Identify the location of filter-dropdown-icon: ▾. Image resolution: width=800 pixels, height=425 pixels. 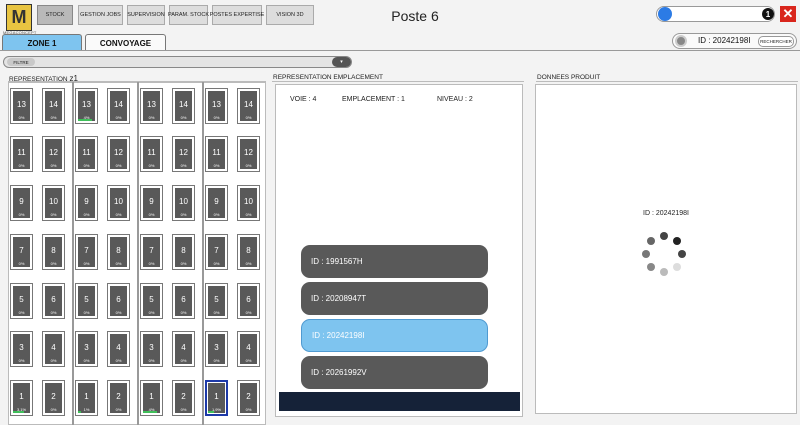
(341, 62).